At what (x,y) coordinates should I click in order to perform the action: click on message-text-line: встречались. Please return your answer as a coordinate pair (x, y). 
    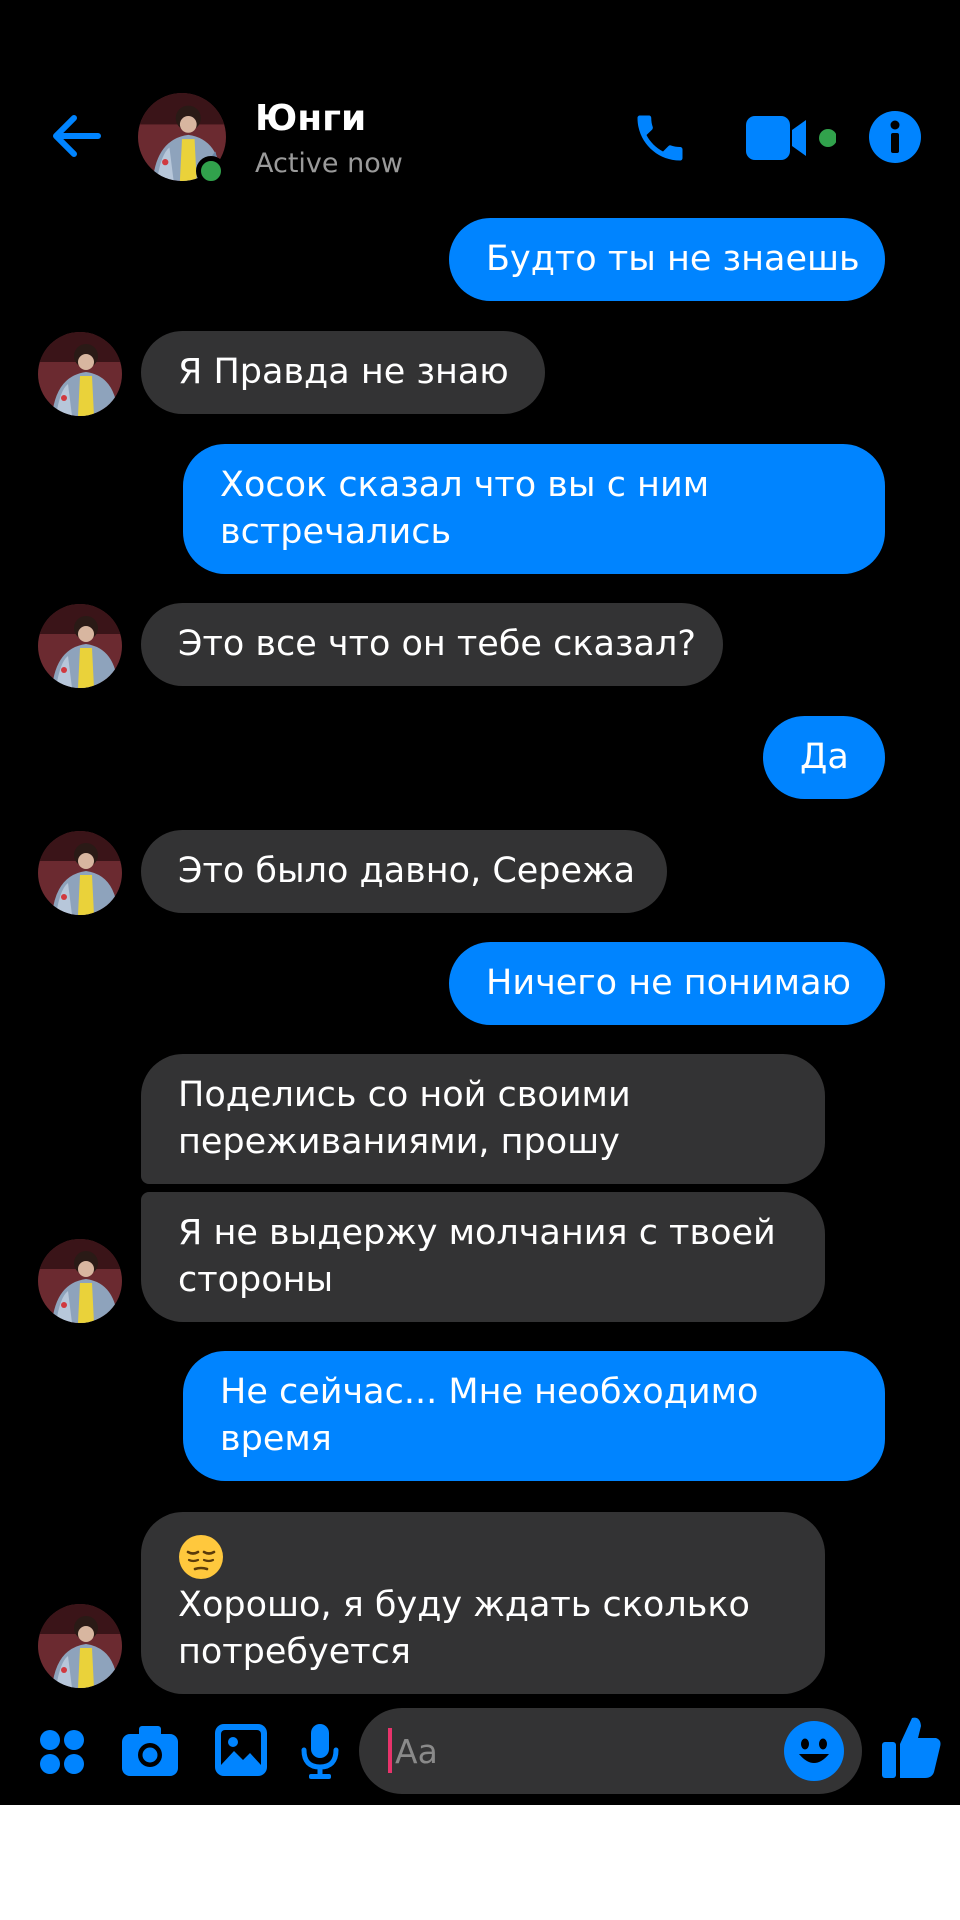
    Looking at the image, I should click on (336, 532).